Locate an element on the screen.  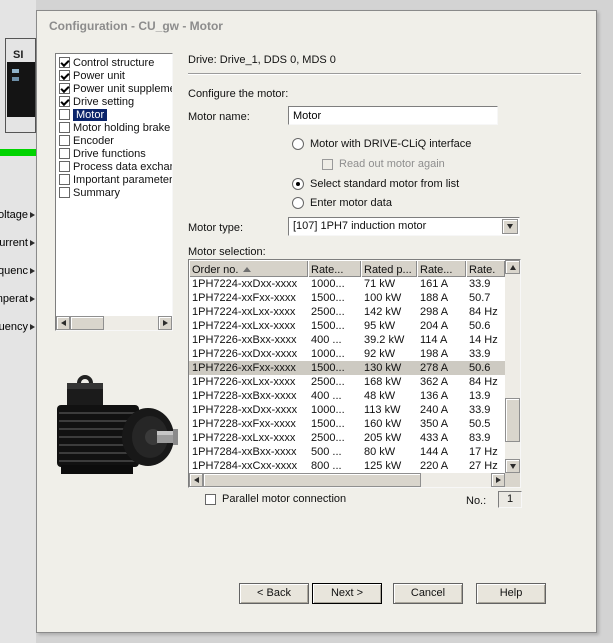
radio-label: Enter motor data is located at coordinates (351, 203).